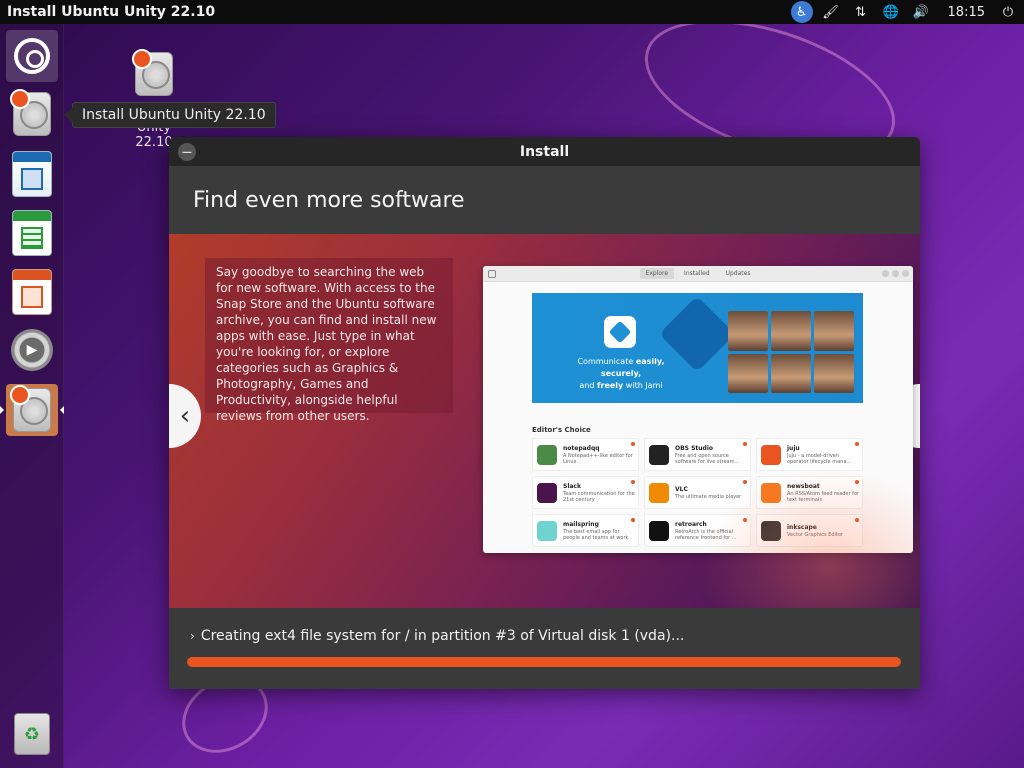 The height and width of the screenshot is (768, 1024). What do you see at coordinates (598, 458) in the screenshot?
I see `app-description: A Notepad++-like editor for Linux.` at bounding box center [598, 458].